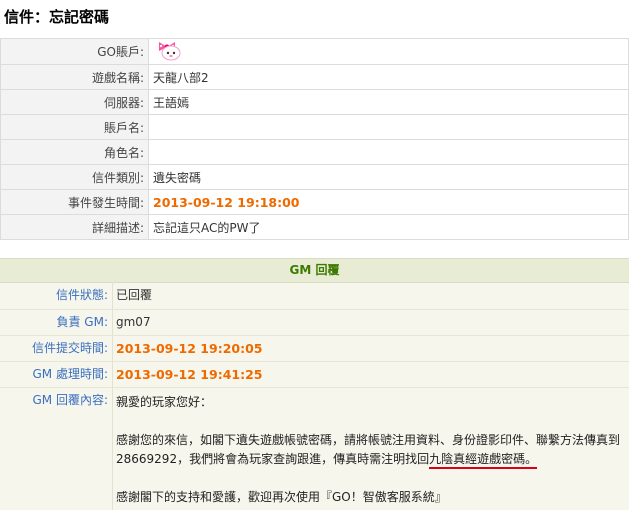  I want to click on category-value: 遺失密碼, so click(388, 177).